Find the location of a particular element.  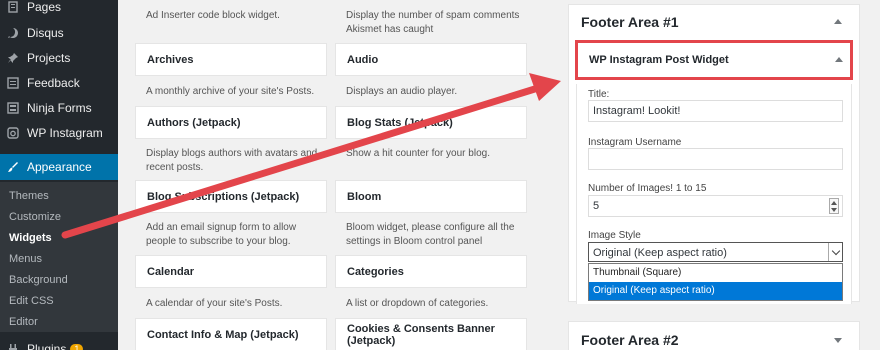

menu-item-appearance: Appearance is located at coordinates (59, 167).